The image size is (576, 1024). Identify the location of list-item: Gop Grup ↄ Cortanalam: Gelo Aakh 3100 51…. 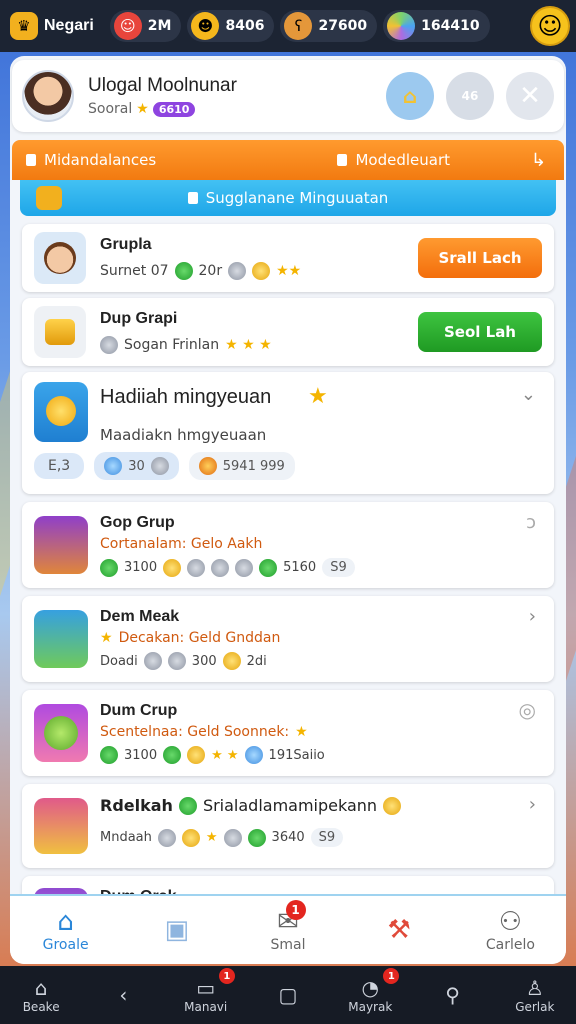
(288, 545).